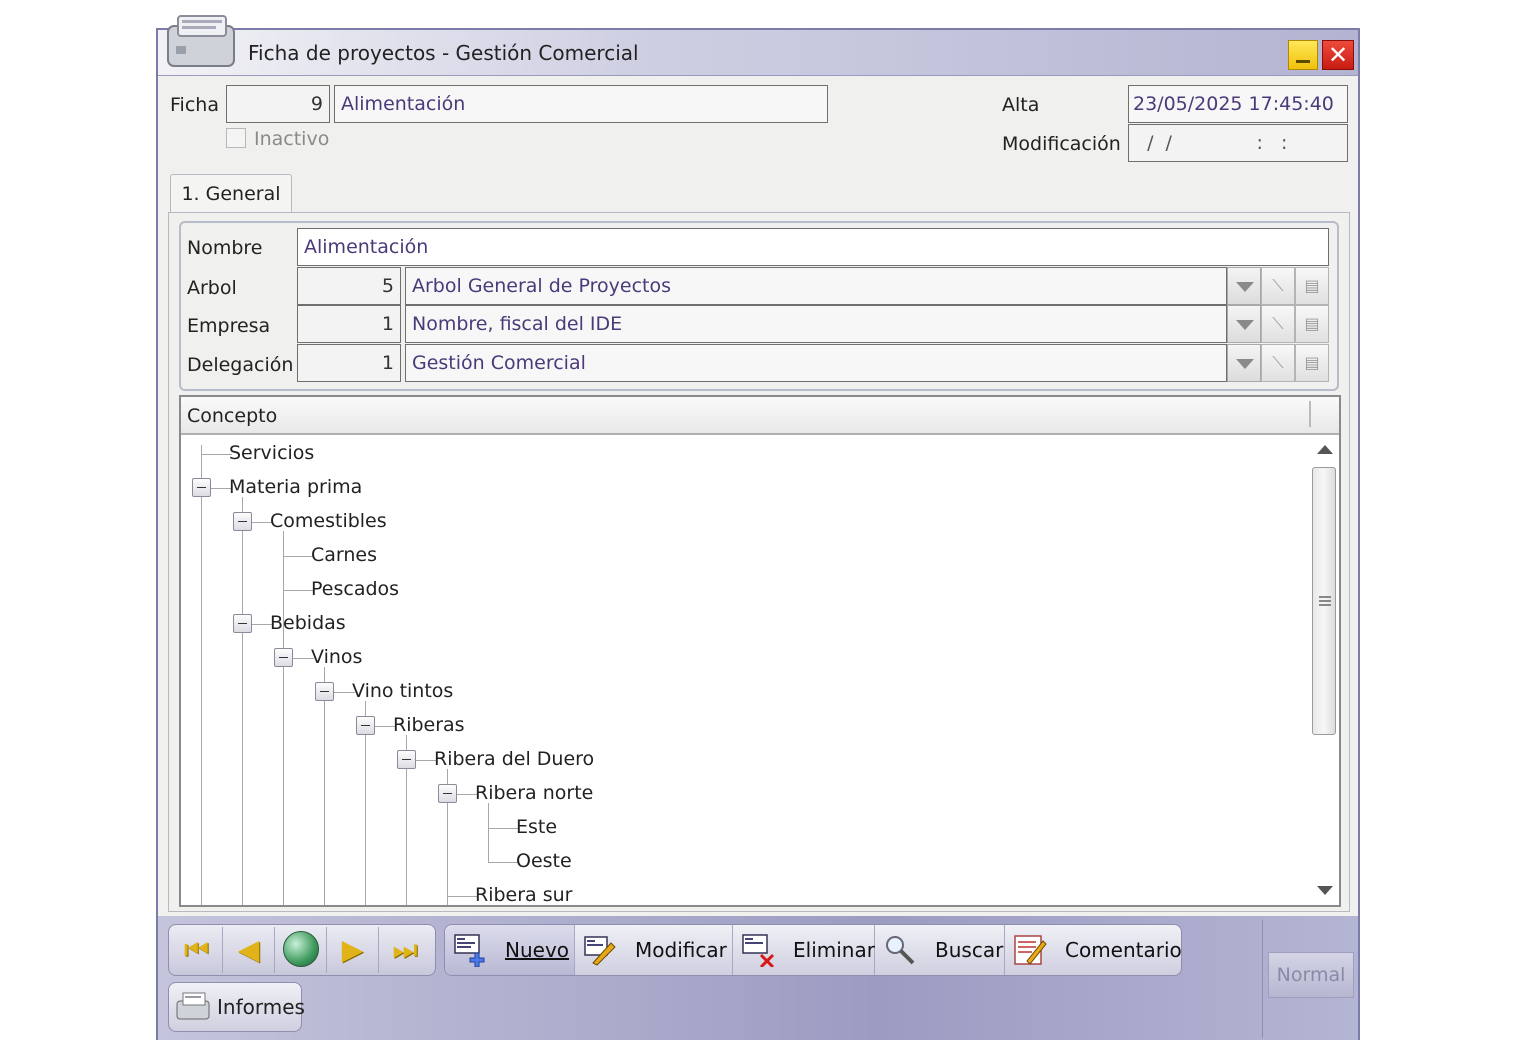 This screenshot has height=1040, width=1516. I want to click on tree-column-header: Concepto, so click(760, 416).